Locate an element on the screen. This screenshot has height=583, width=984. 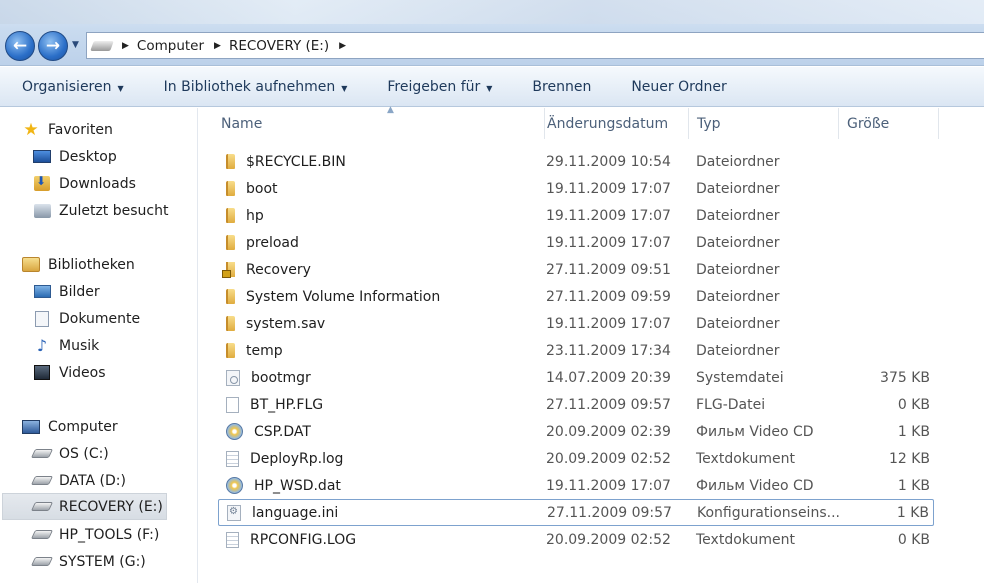
nav-favorites-label: Favoriten is located at coordinates (80, 129).